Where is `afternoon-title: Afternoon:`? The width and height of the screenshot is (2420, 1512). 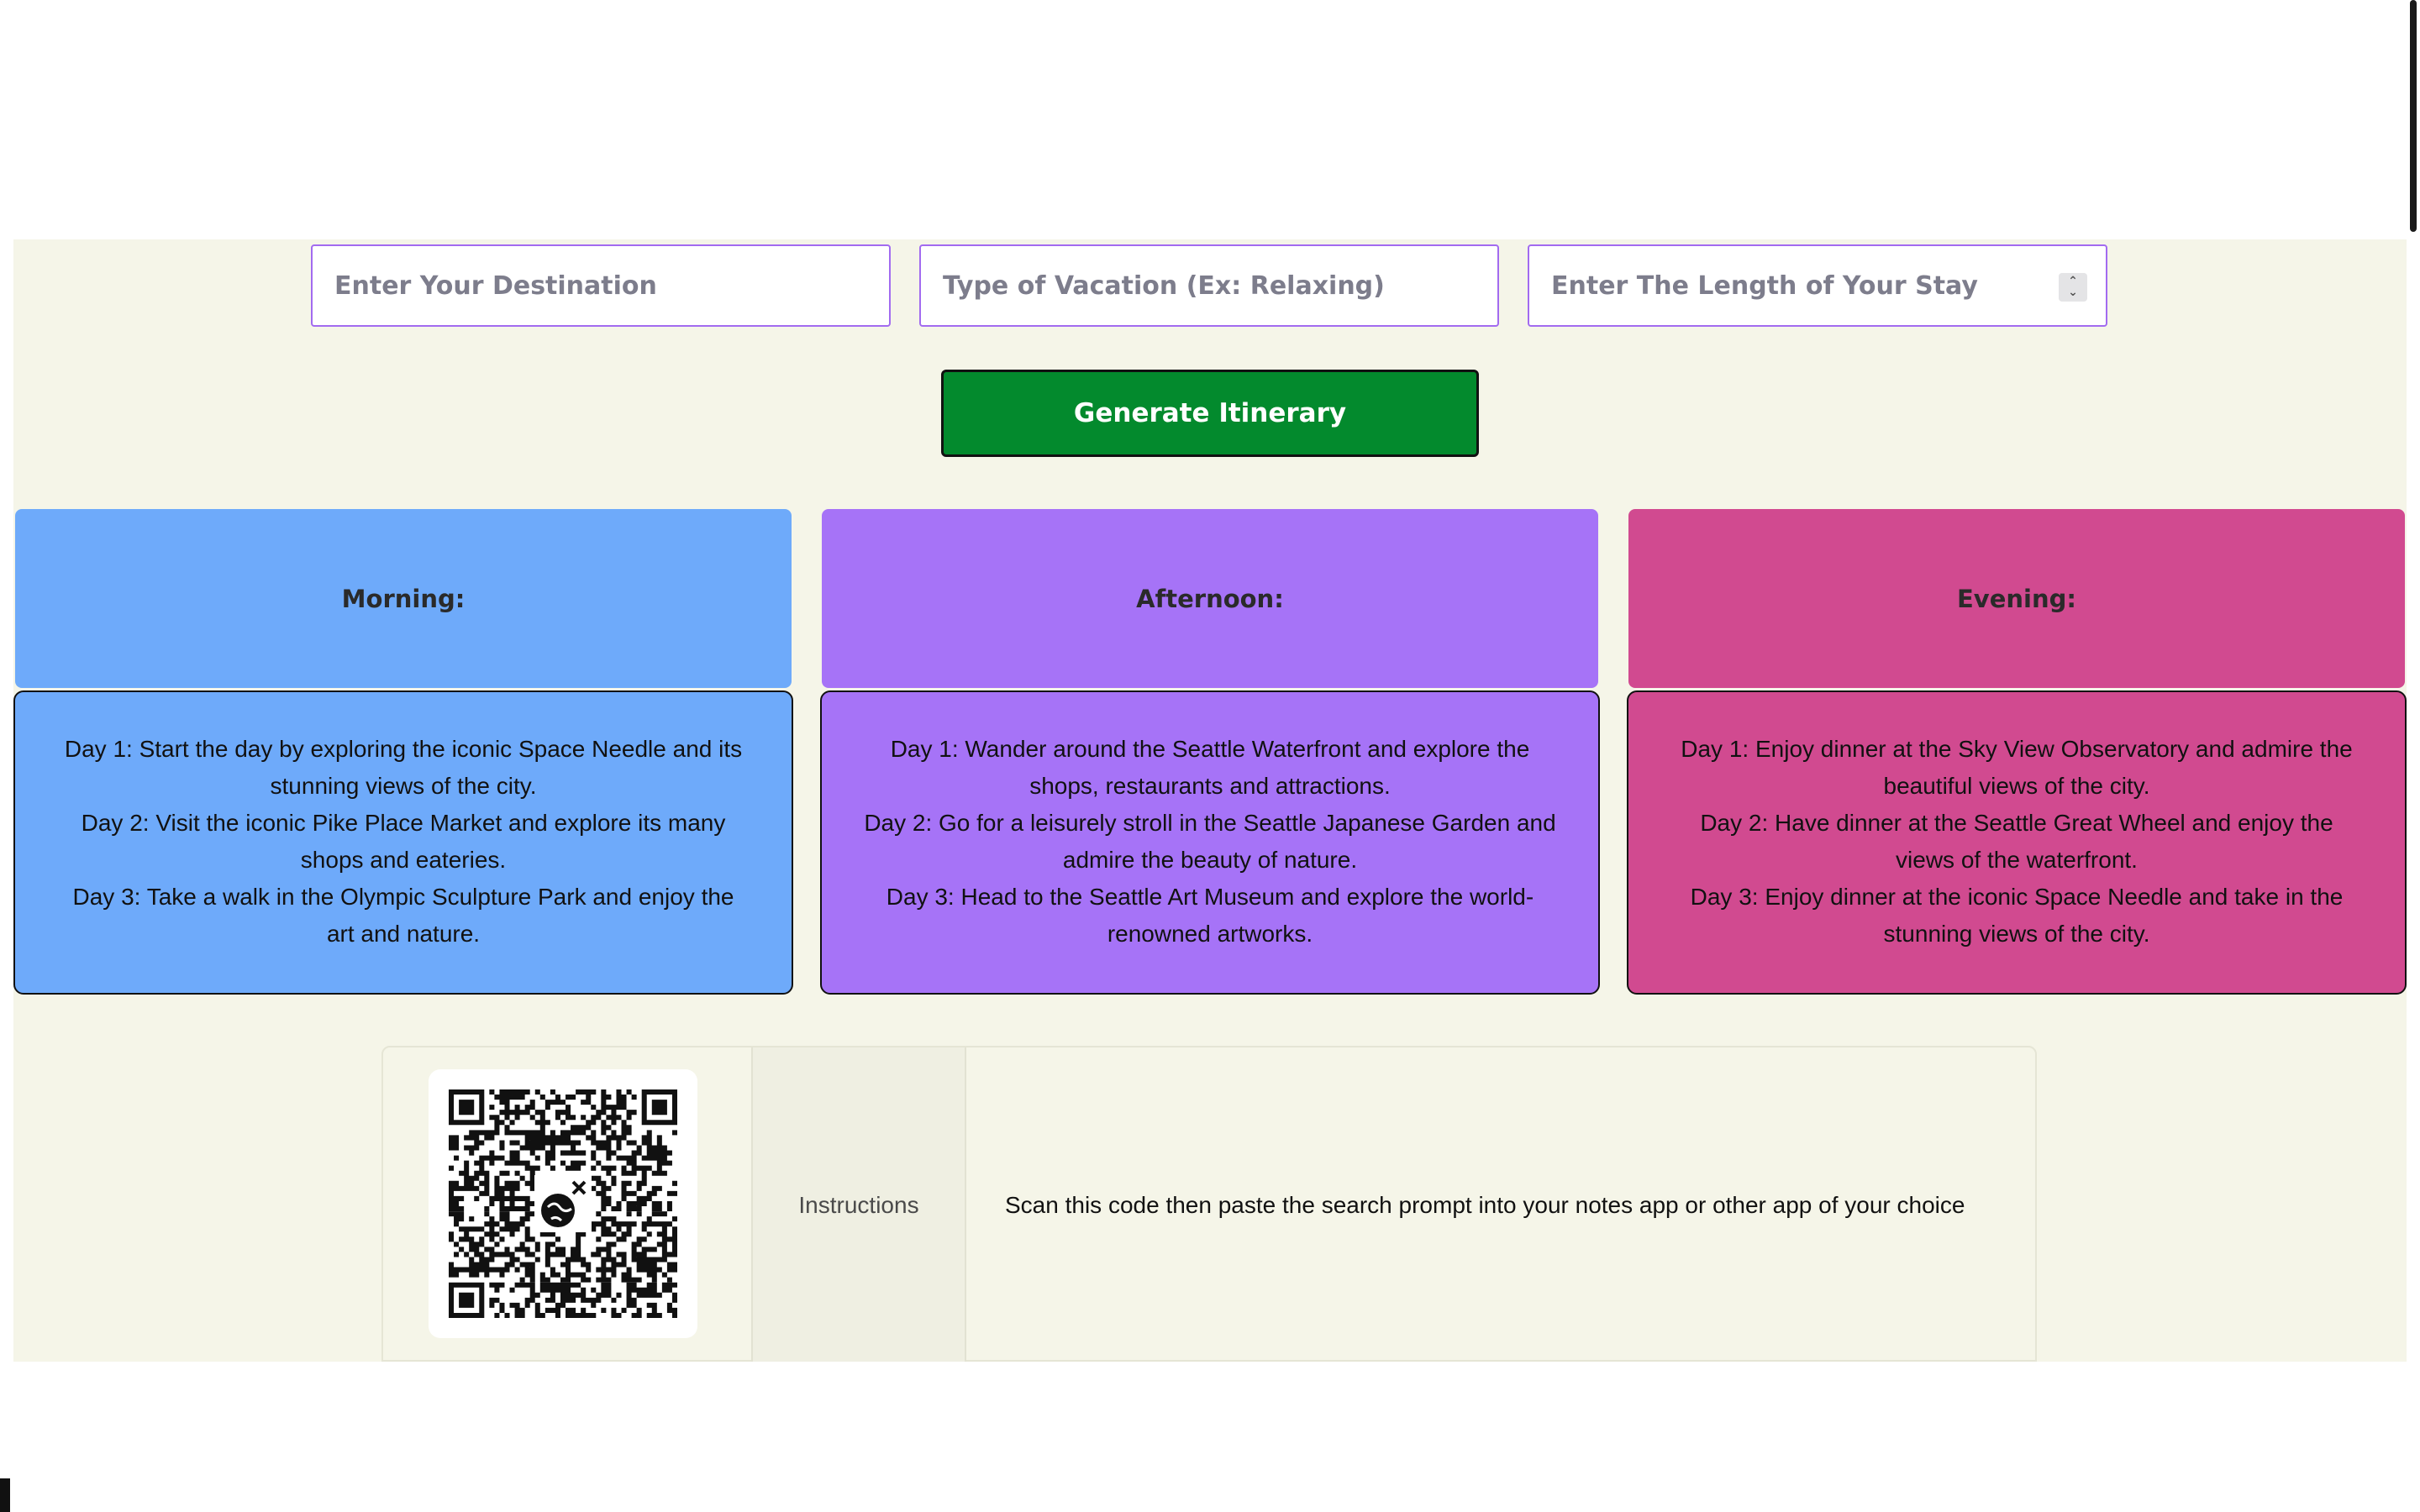
afternoon-title: Afternoon: is located at coordinates (1210, 598).